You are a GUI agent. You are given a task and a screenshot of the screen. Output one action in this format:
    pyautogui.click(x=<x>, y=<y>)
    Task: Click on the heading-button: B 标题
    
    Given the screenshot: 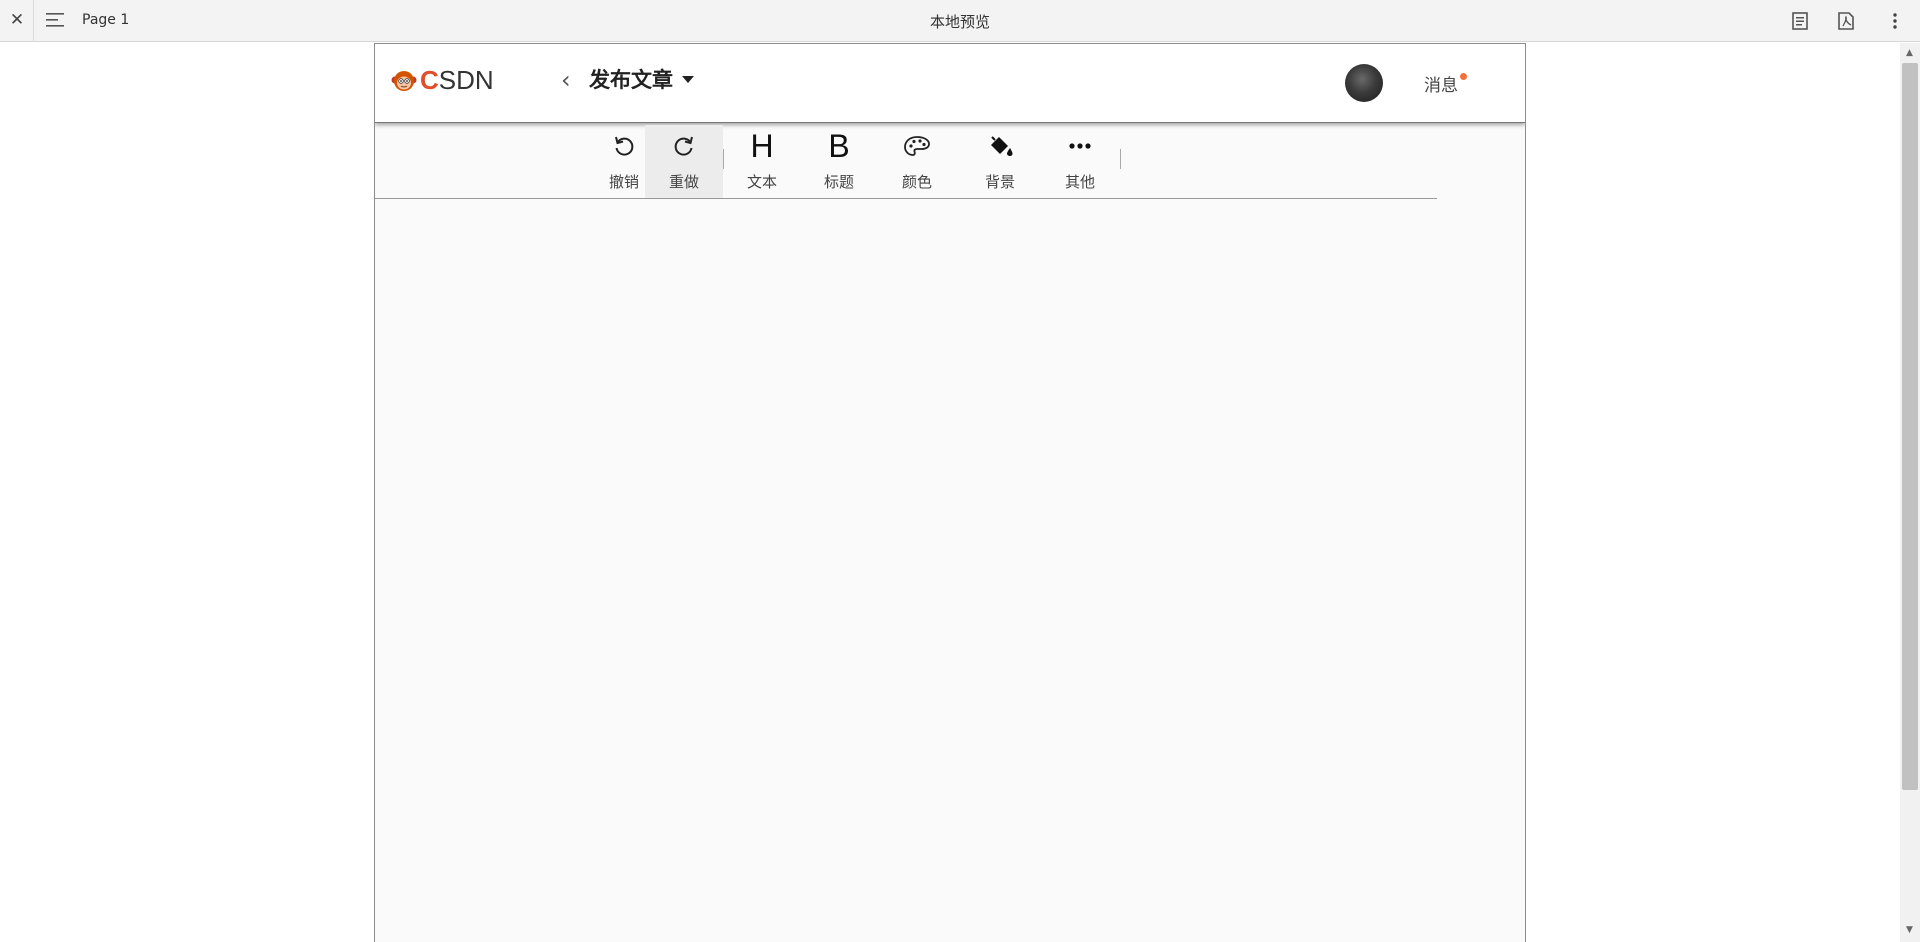 What is the action you would take?
    pyautogui.click(x=839, y=161)
    